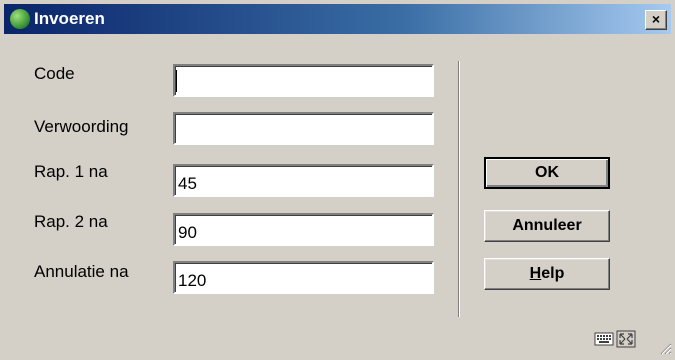  I want to click on vertical-separator, so click(458, 189).